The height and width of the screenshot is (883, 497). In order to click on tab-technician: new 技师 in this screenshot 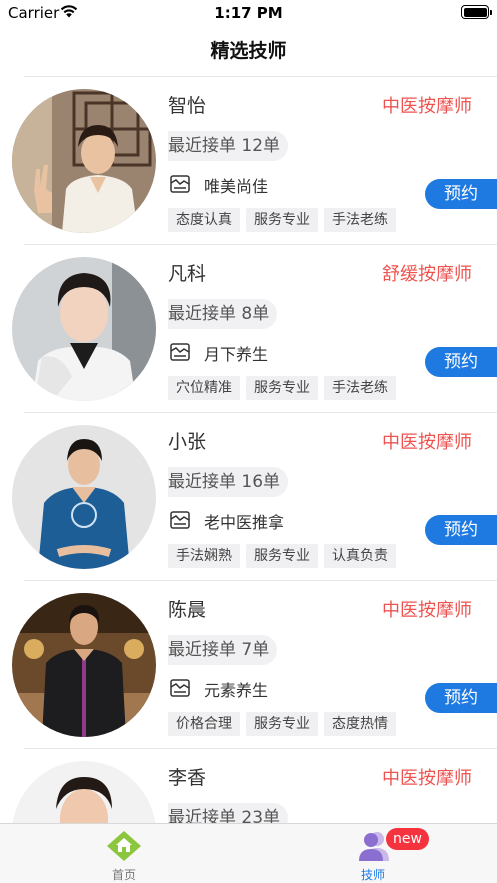, I will do `click(373, 853)`.